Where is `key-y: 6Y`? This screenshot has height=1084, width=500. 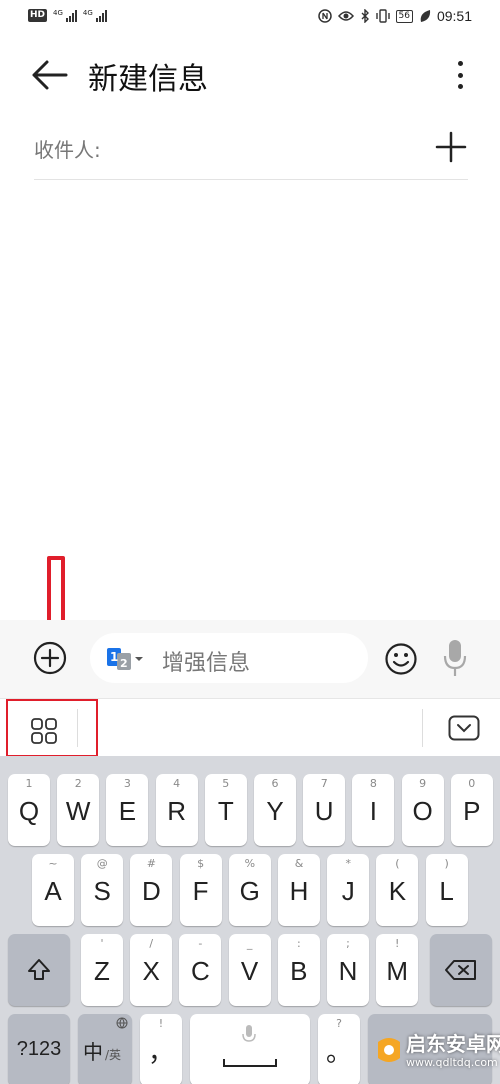 key-y: 6Y is located at coordinates (275, 810).